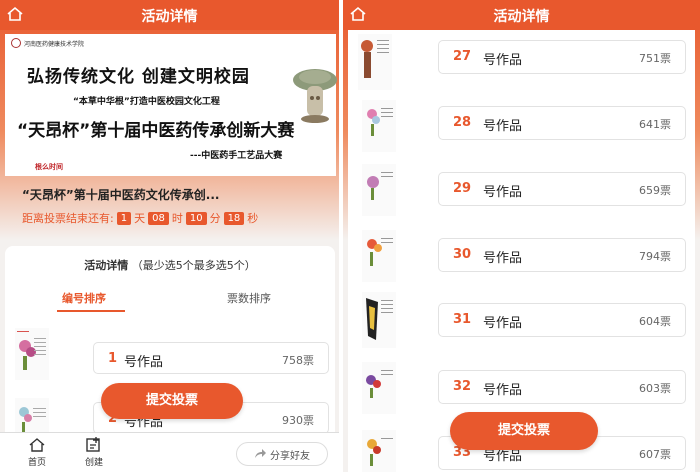  Describe the element at coordinates (655, 190) in the screenshot. I see `entry-votes: 659票` at that location.